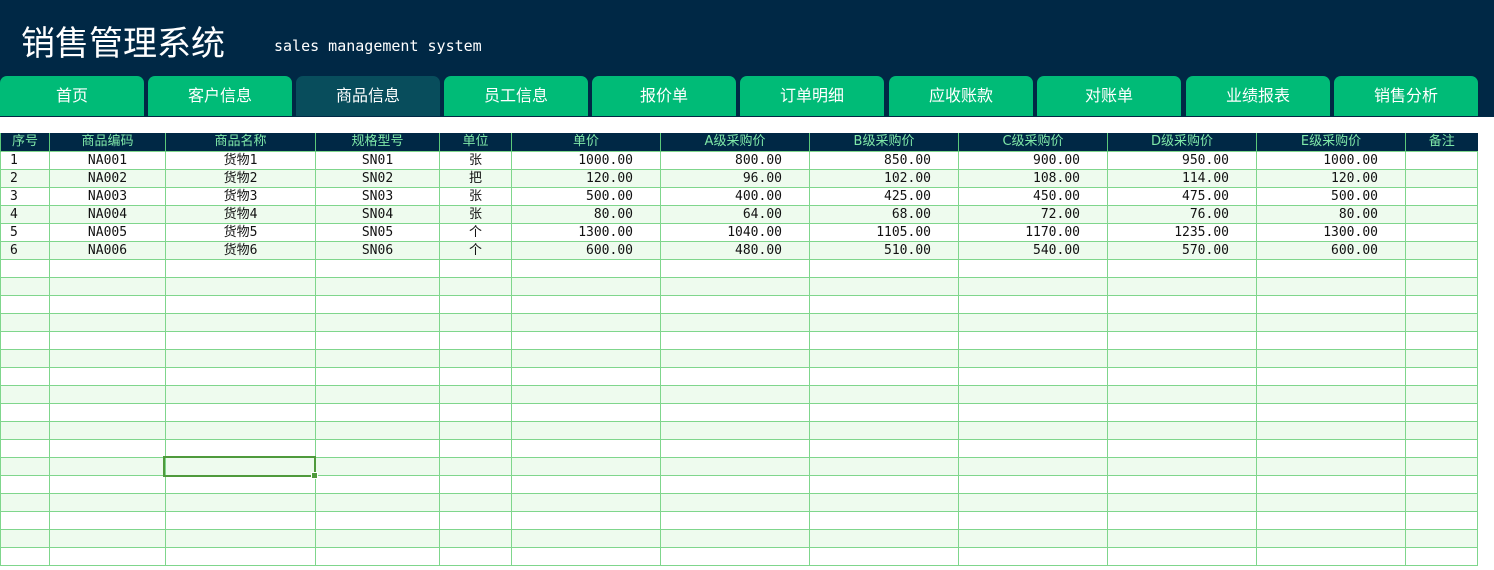 This screenshot has width=1494, height=570. What do you see at coordinates (475, 214) in the screenshot?
I see `col-unit-cell: 张` at bounding box center [475, 214].